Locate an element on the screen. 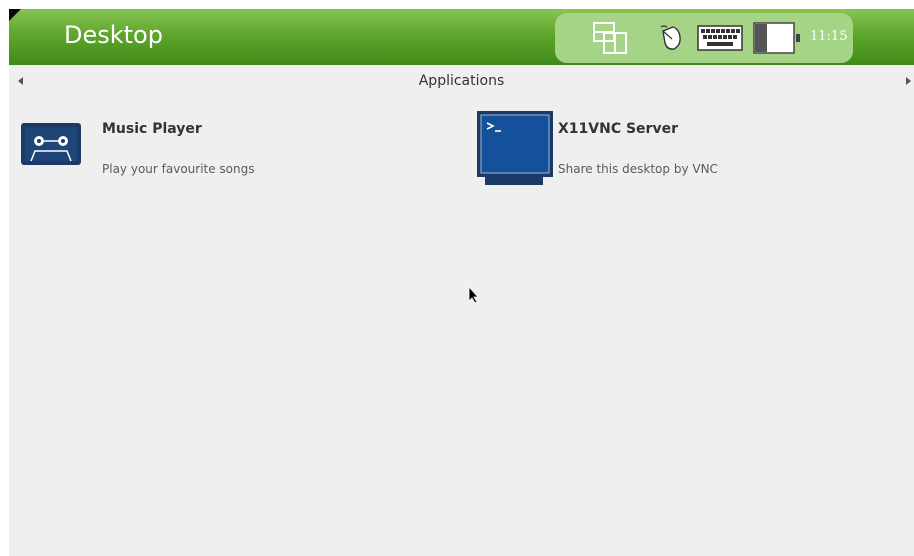 Image resolution: width=914 pixels, height=556 pixels. corner-marker is located at coordinates (15, 15).